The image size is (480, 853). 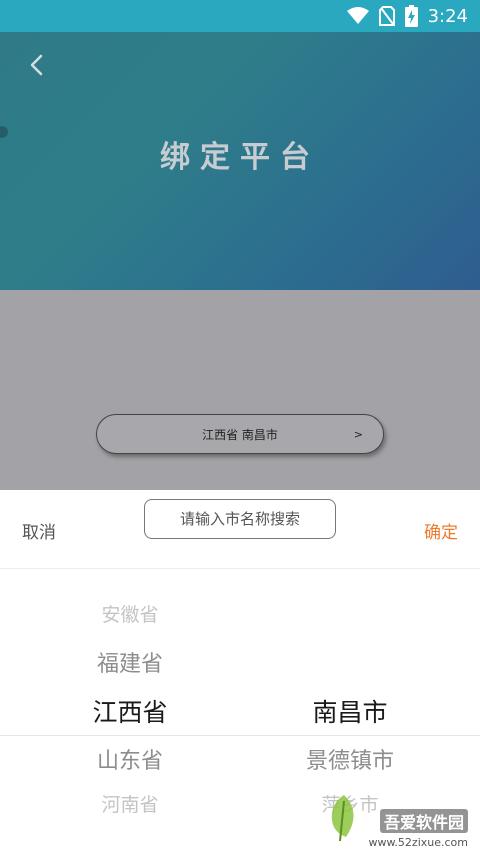 What do you see at coordinates (240, 735) in the screenshot?
I see `selection-divider` at bounding box center [240, 735].